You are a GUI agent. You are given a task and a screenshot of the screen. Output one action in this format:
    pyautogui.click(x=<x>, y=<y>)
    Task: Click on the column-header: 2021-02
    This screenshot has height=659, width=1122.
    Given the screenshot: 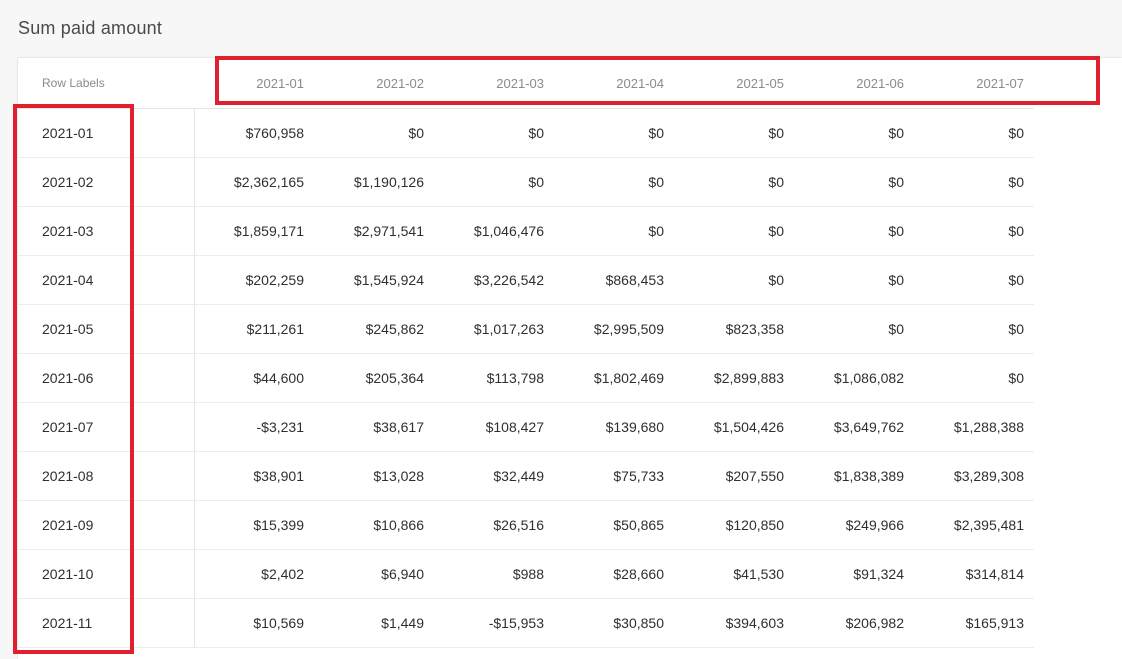 What is the action you would take?
    pyautogui.click(x=374, y=83)
    